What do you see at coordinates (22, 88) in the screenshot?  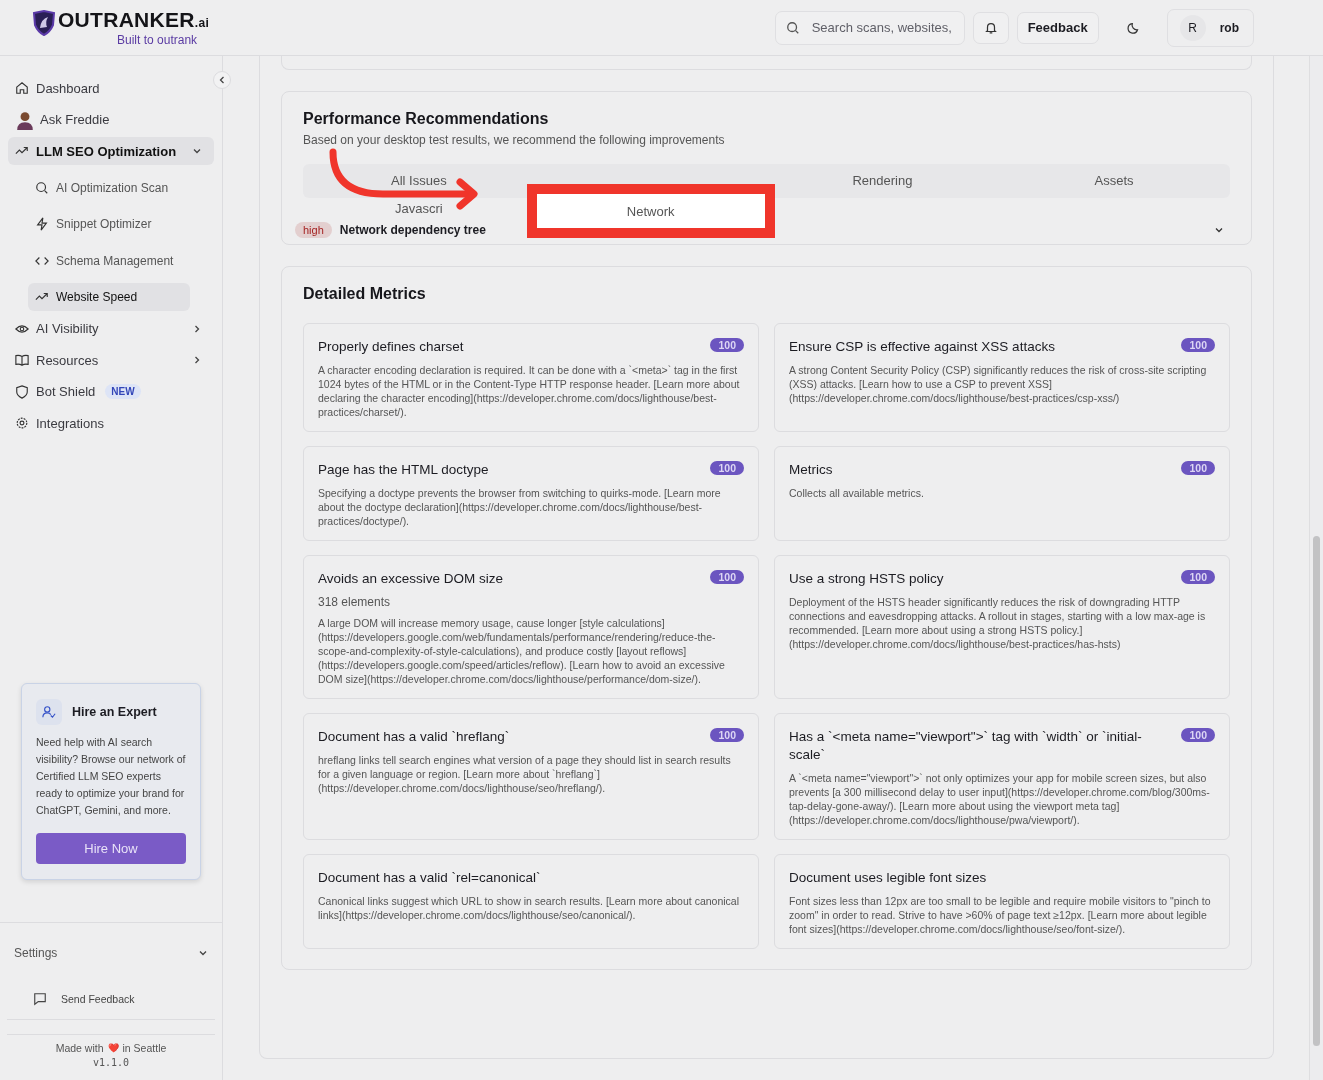 I see `home-icon` at bounding box center [22, 88].